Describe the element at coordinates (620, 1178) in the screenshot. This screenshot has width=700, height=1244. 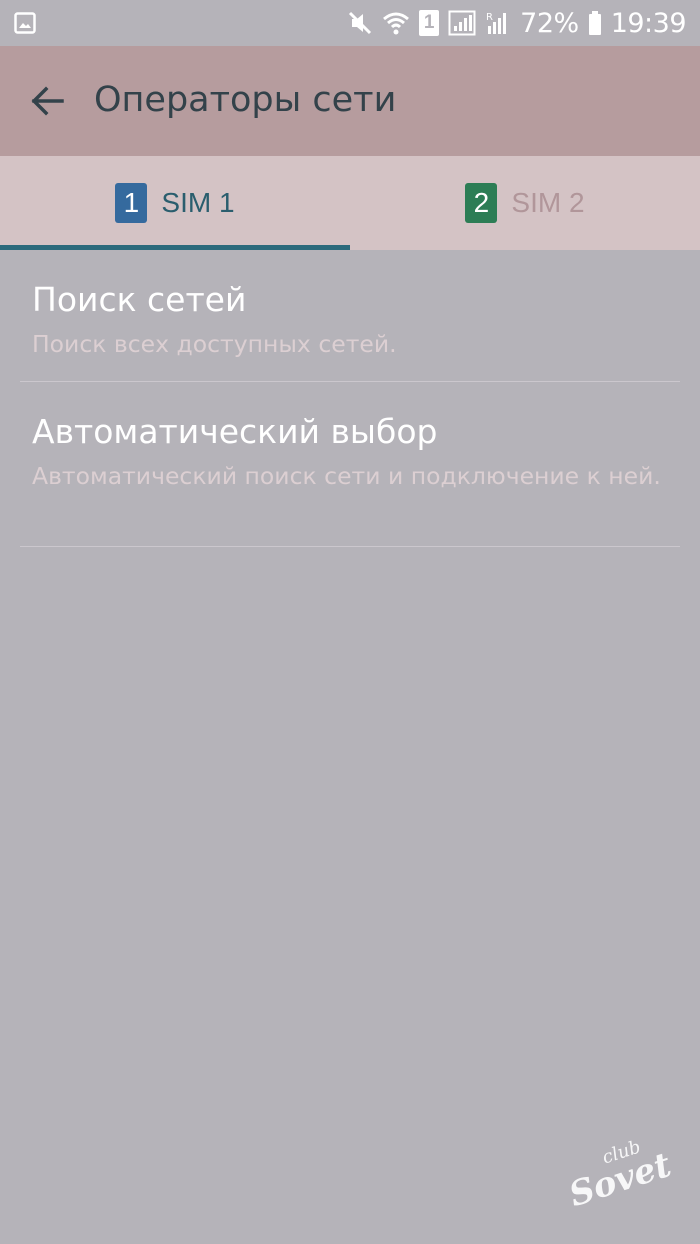
I see `watermark-logo: club Sovet` at that location.